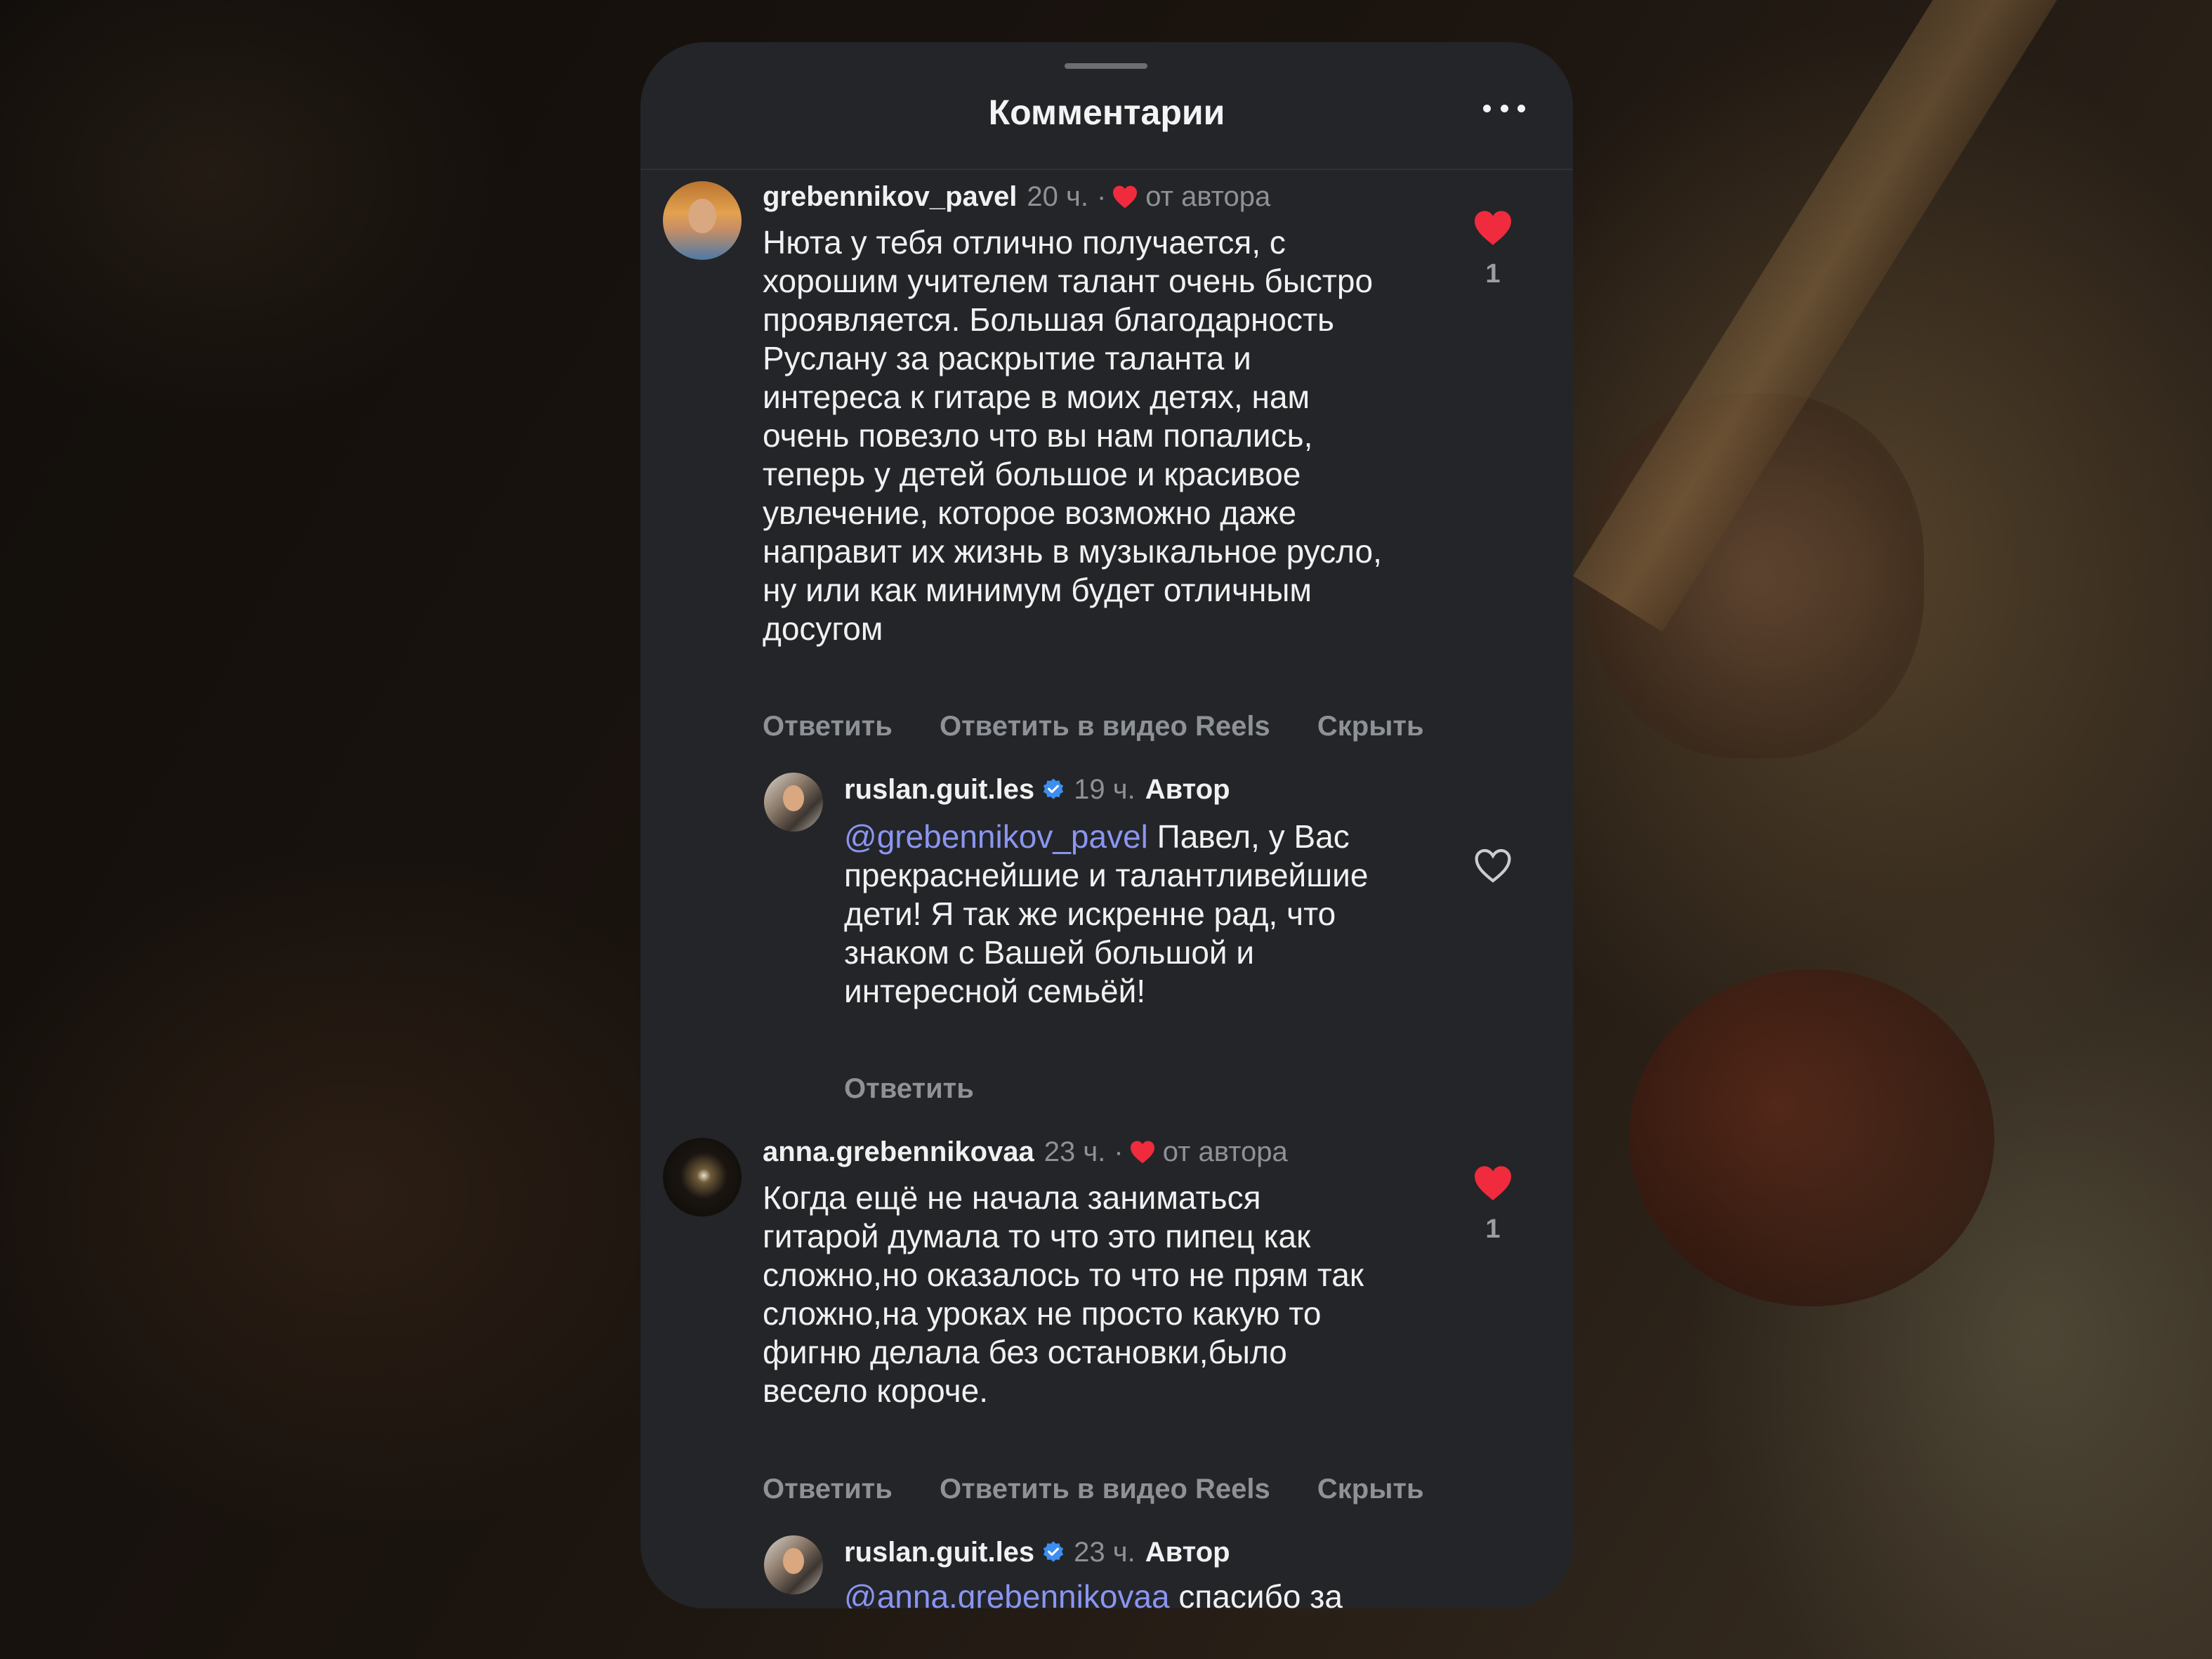 This screenshot has width=2212, height=1659. I want to click on comment-meta: anna.grebennikovaa 23 ч. · от автора, so click(1025, 1152).